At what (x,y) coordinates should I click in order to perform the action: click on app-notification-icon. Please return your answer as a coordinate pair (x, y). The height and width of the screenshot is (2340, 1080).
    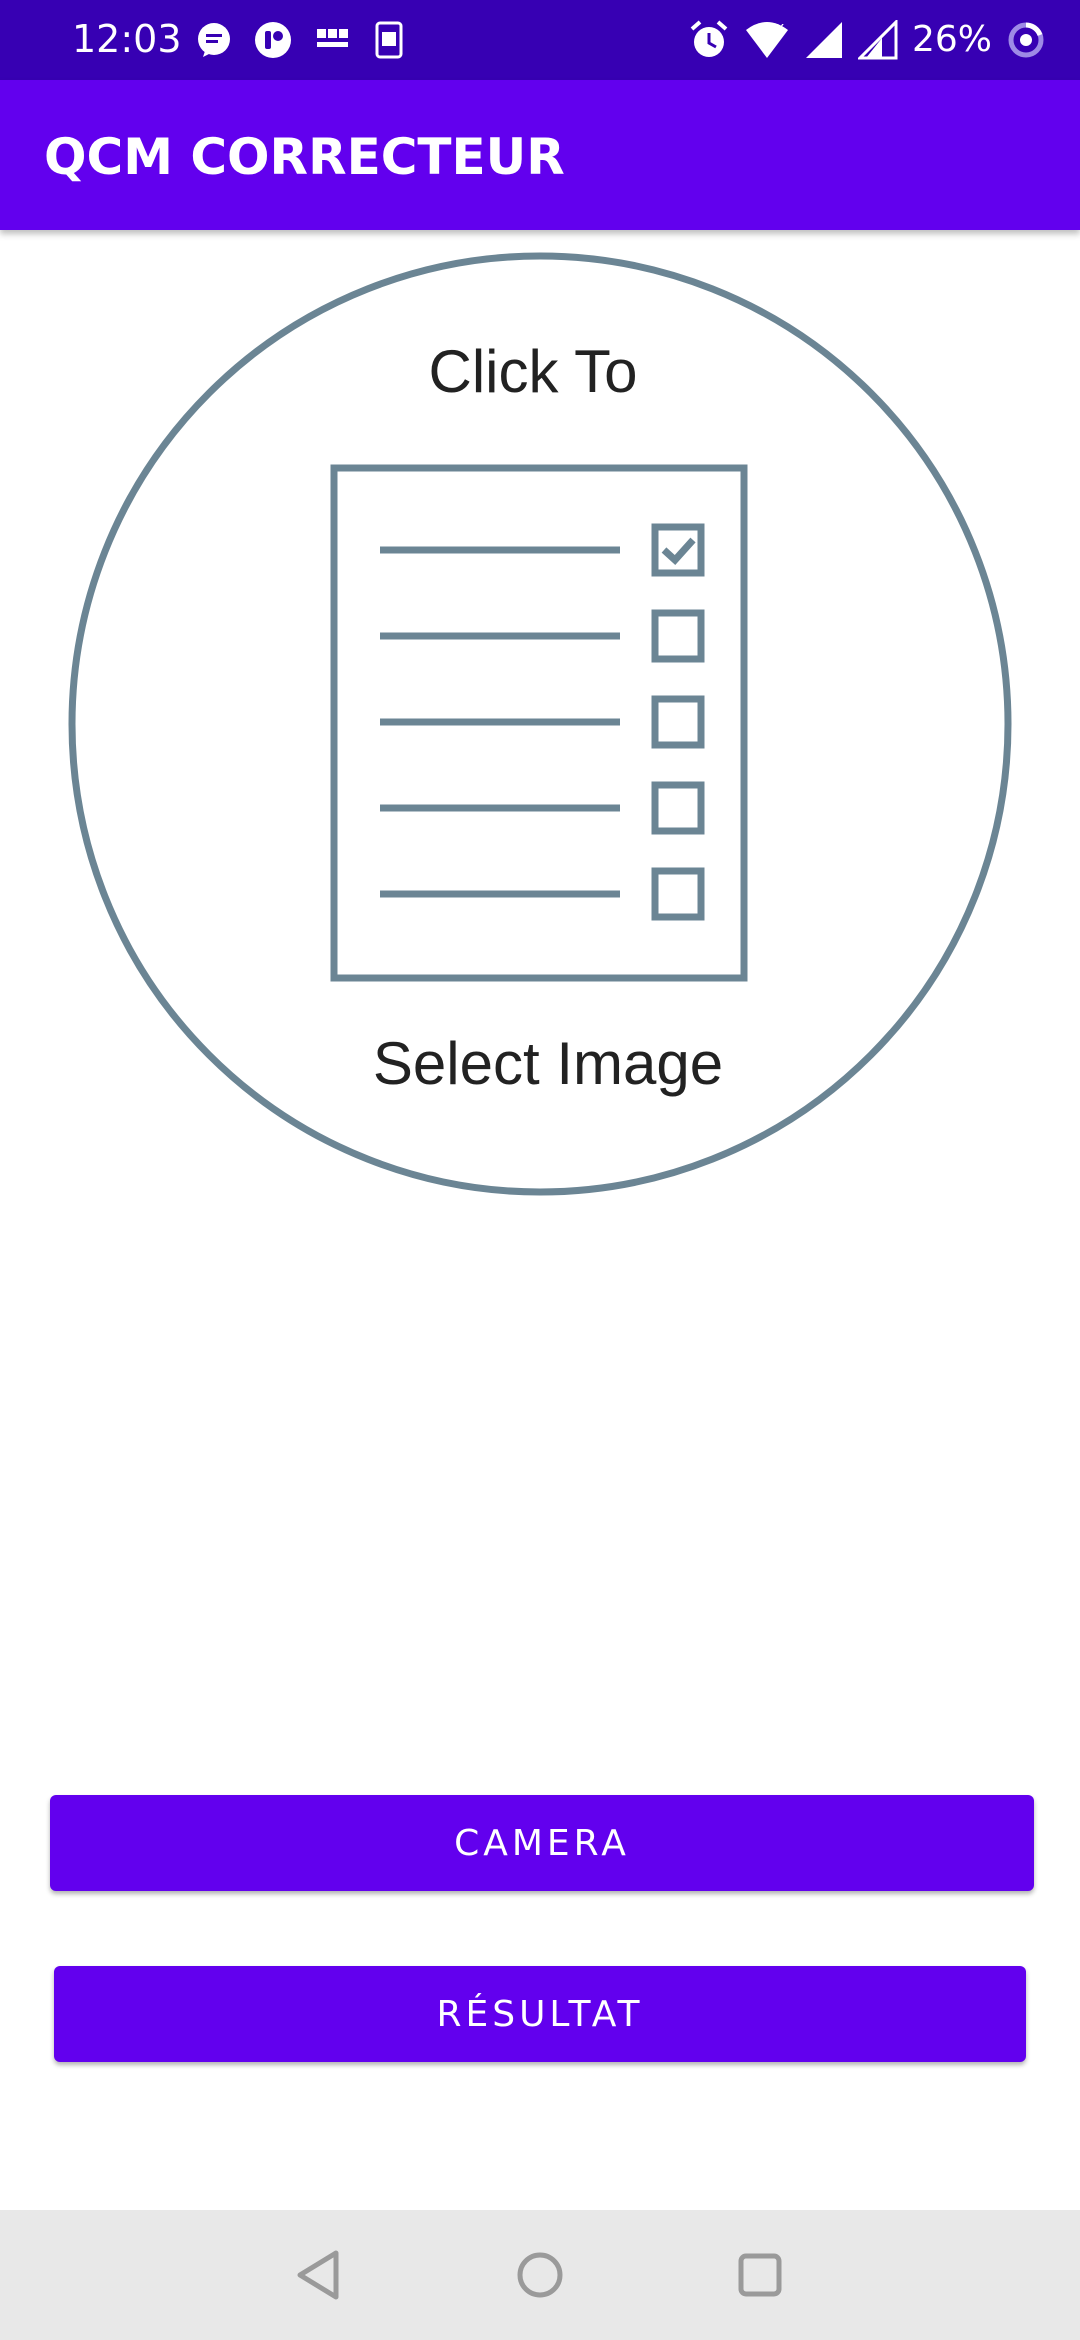
    Looking at the image, I should click on (273, 40).